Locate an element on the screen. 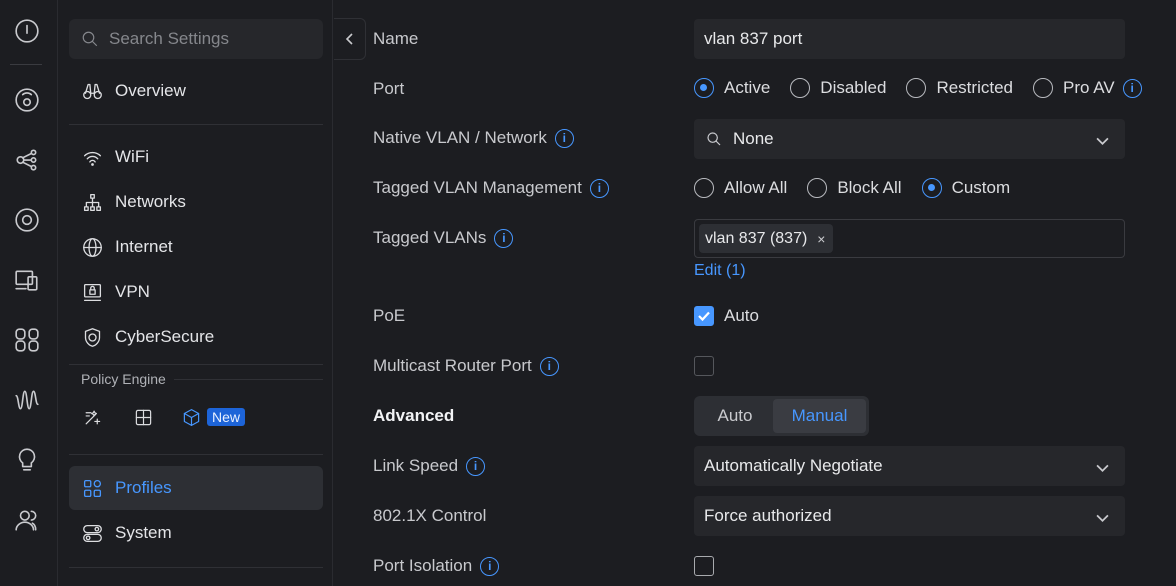 The image size is (1176, 586). sidebar-item-cybersecure: CyberSecure is located at coordinates (196, 337).